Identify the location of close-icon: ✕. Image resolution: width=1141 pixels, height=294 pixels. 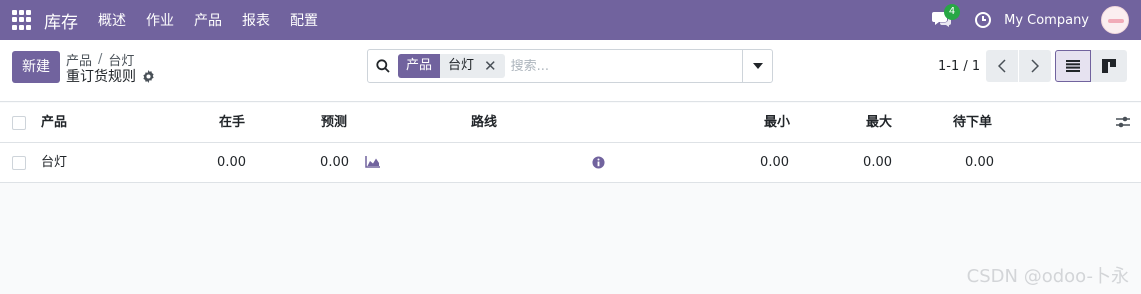
(490, 66).